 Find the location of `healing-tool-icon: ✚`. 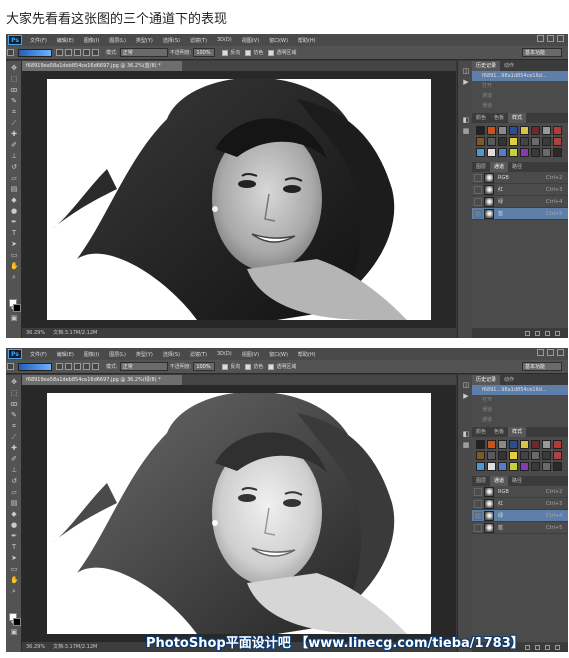

healing-tool-icon: ✚ is located at coordinates (14, 448).